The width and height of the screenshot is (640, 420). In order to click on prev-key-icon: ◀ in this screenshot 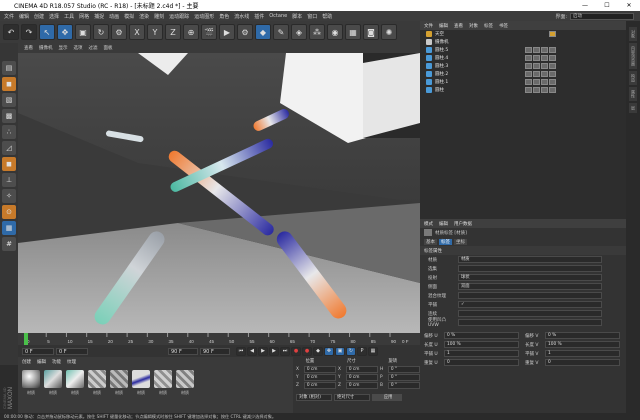, I will do `click(252, 351)`.